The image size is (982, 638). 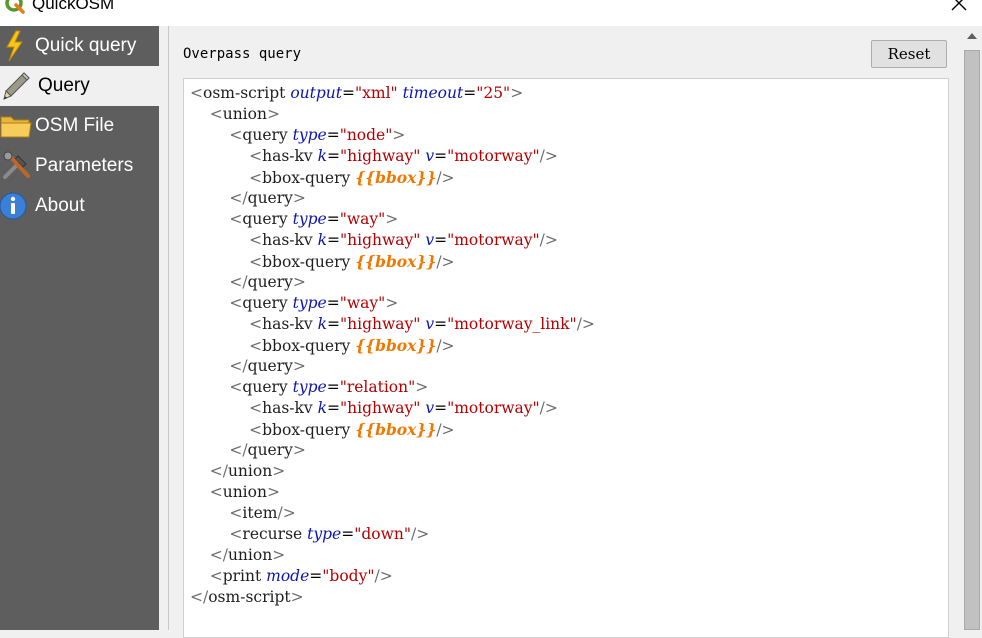 I want to click on code-line: <query type="relation">, so click(x=392, y=387).